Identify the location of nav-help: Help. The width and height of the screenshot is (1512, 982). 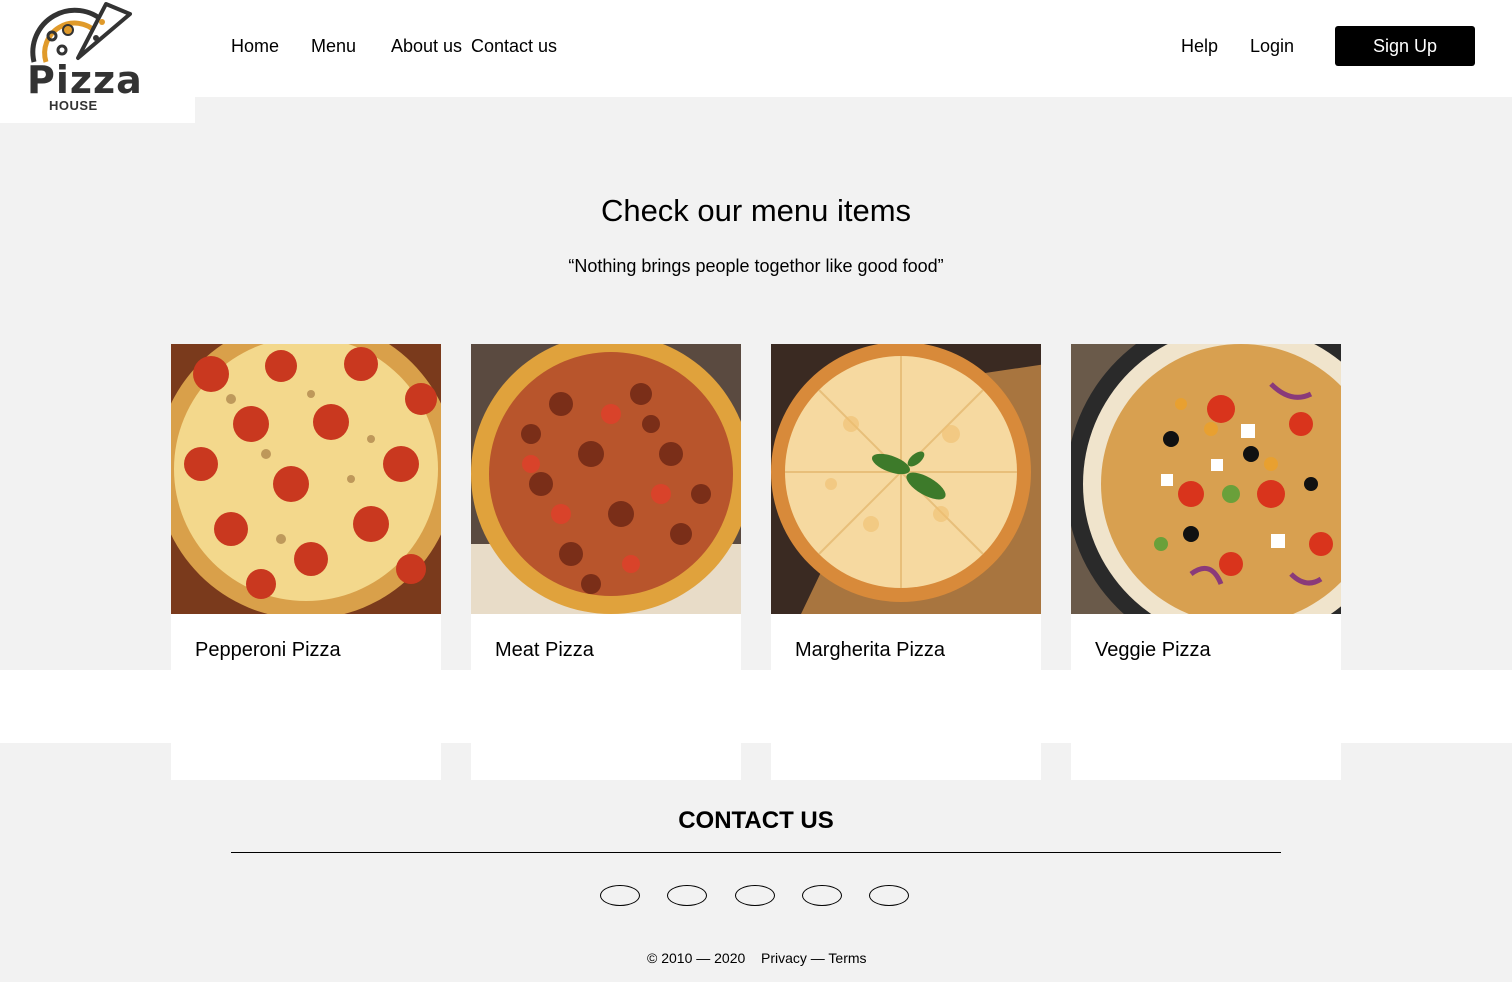
(1199, 46).